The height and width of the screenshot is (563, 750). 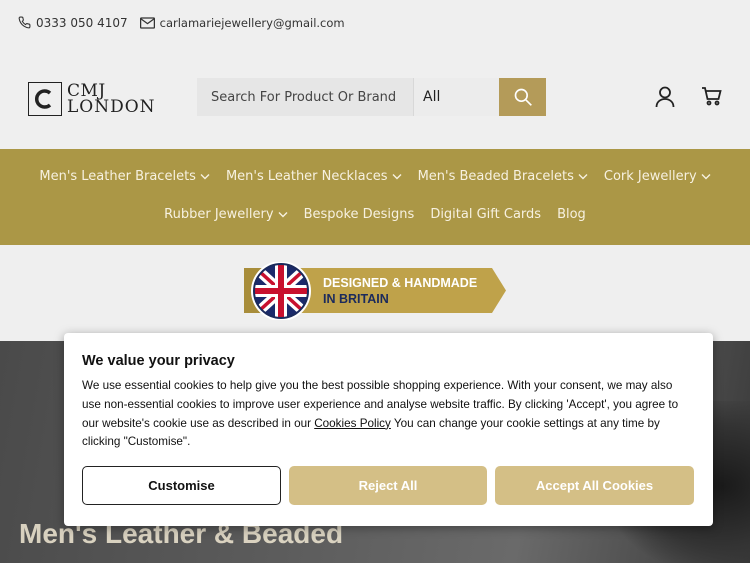 I want to click on email-contact: carlamariejewellery@gmail.com, so click(x=242, y=22).